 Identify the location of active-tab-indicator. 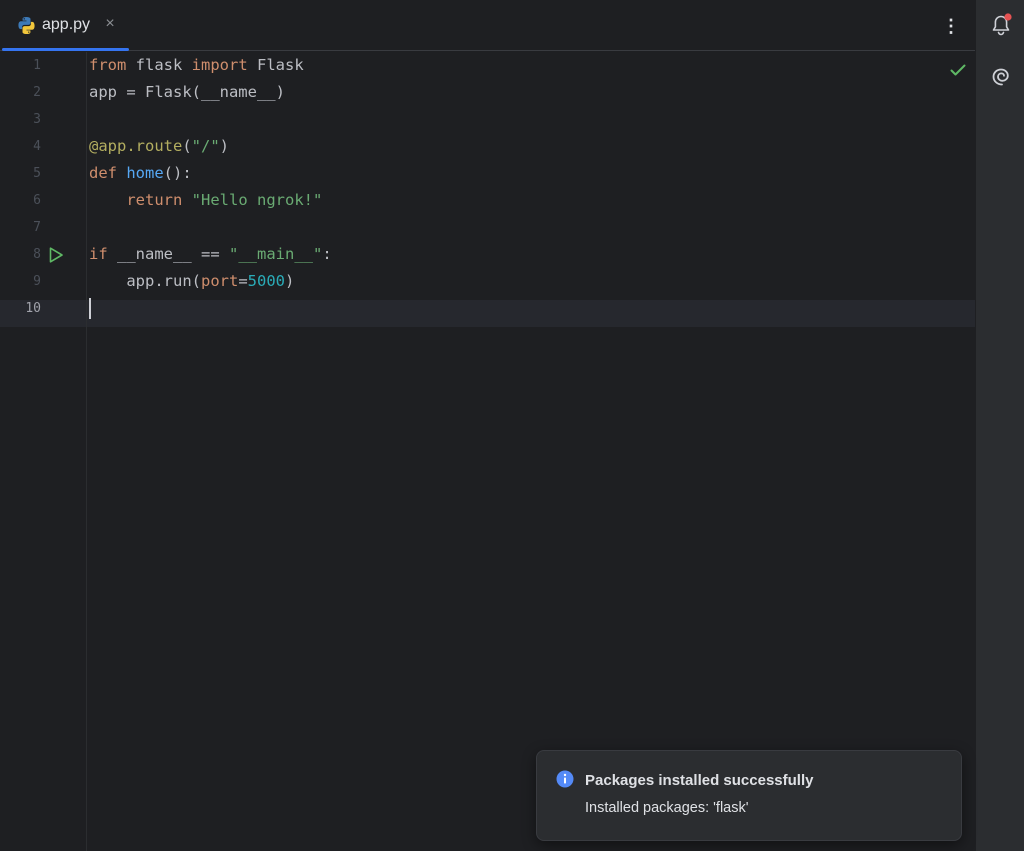
(65, 49).